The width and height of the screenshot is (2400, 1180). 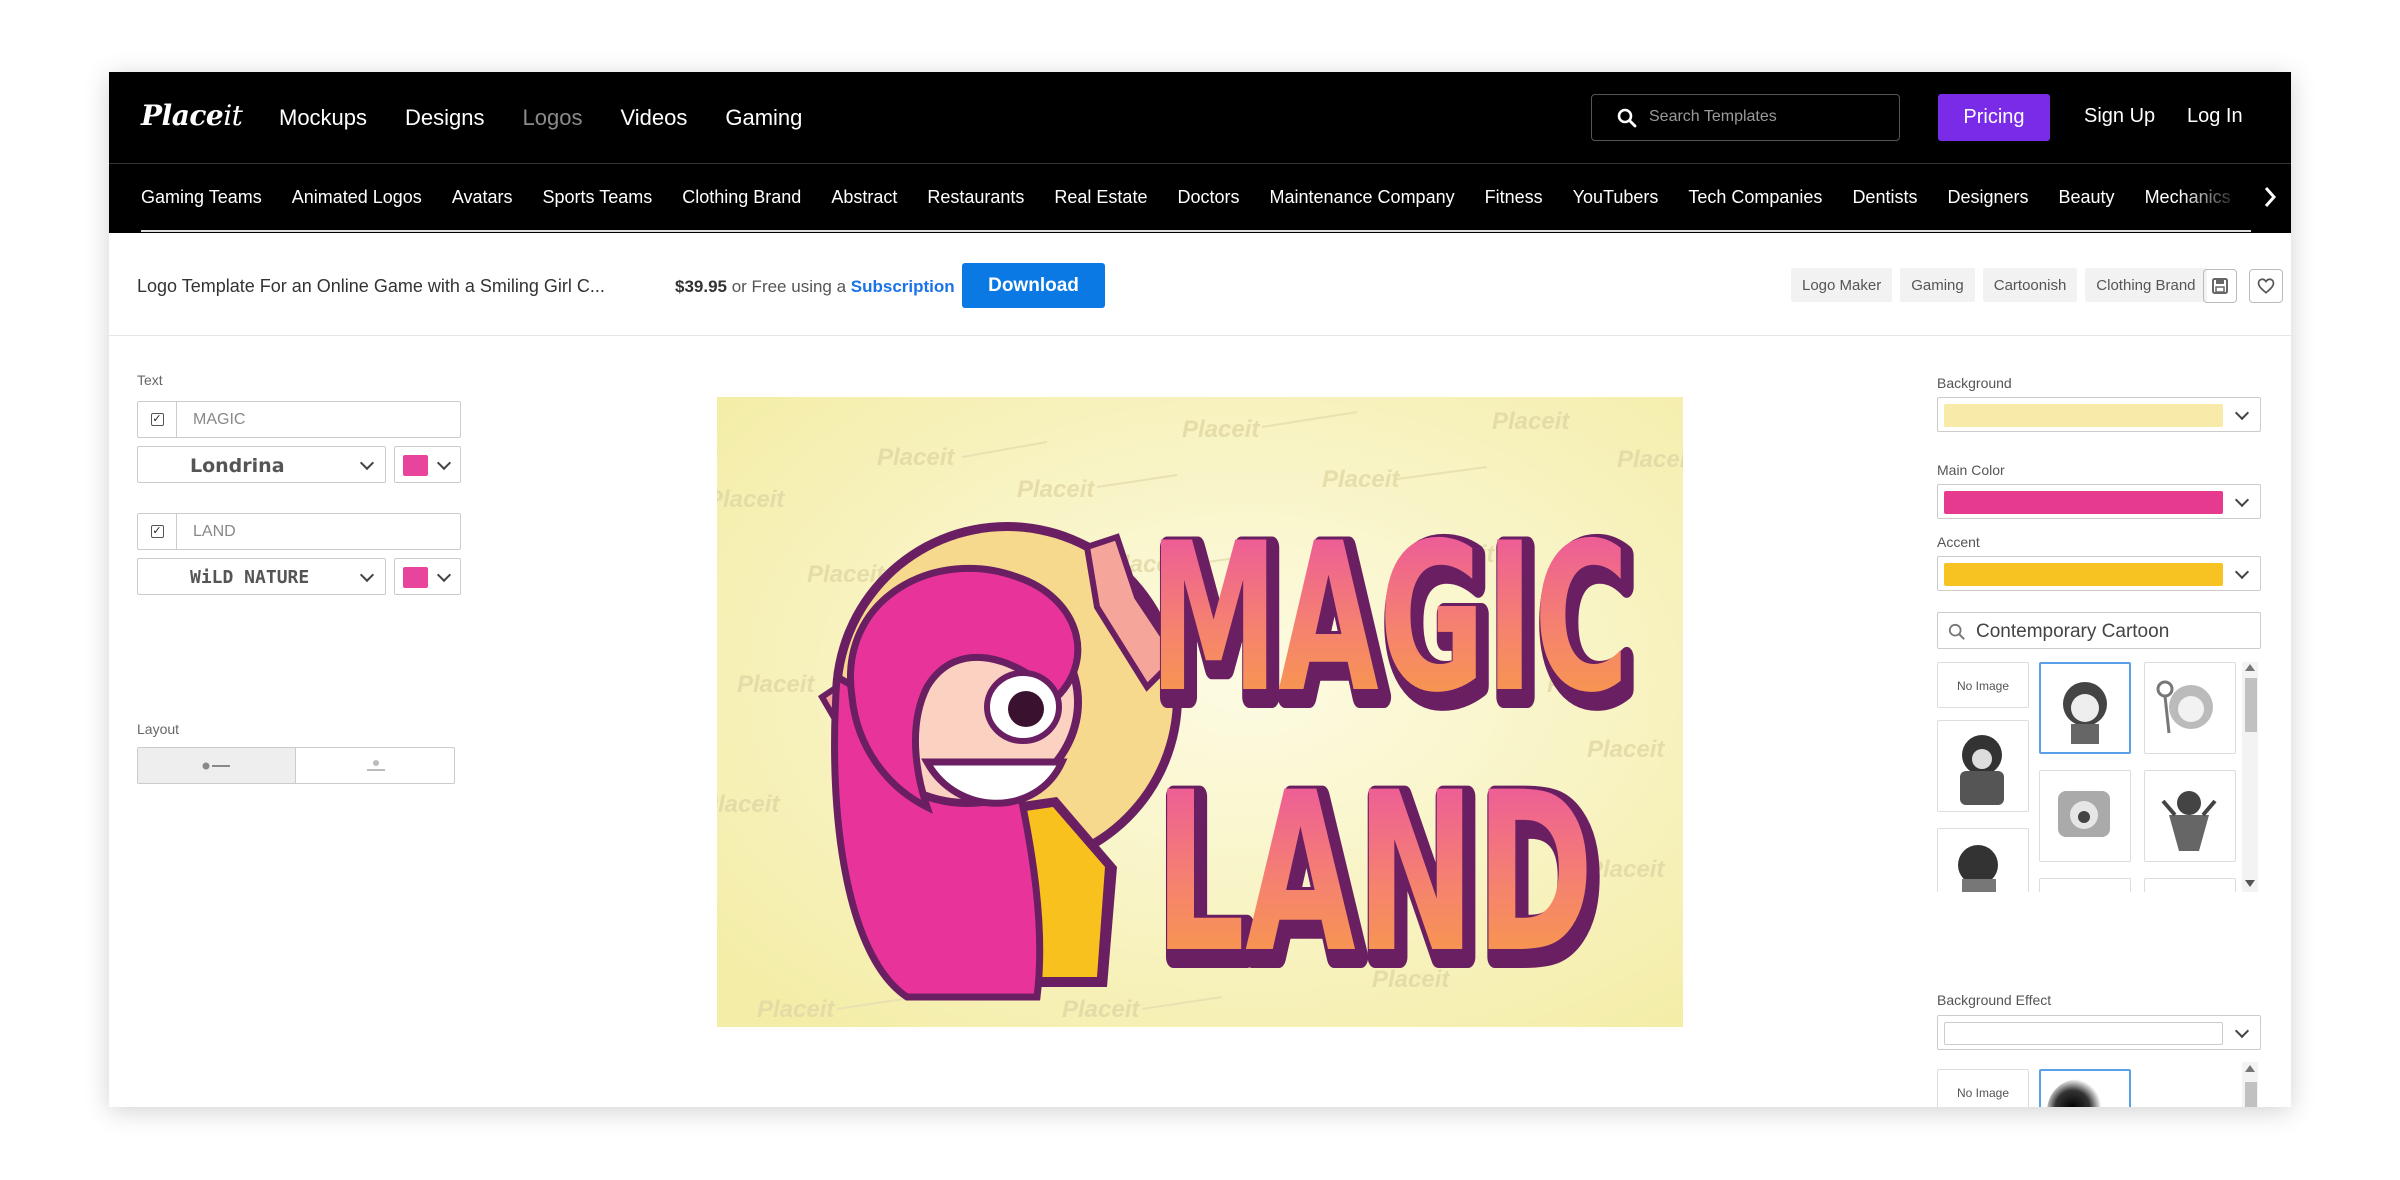 I want to click on effect-vignette-thumb, so click(x=2085, y=1088).